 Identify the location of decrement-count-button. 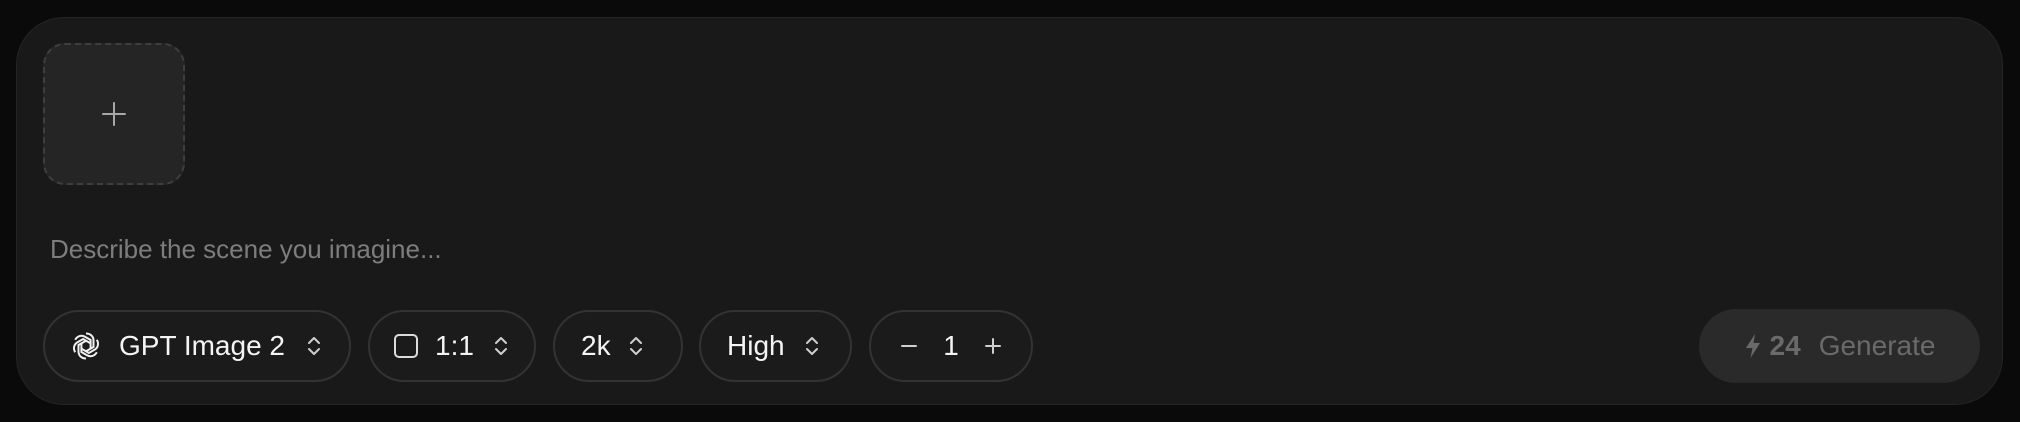
(909, 346).